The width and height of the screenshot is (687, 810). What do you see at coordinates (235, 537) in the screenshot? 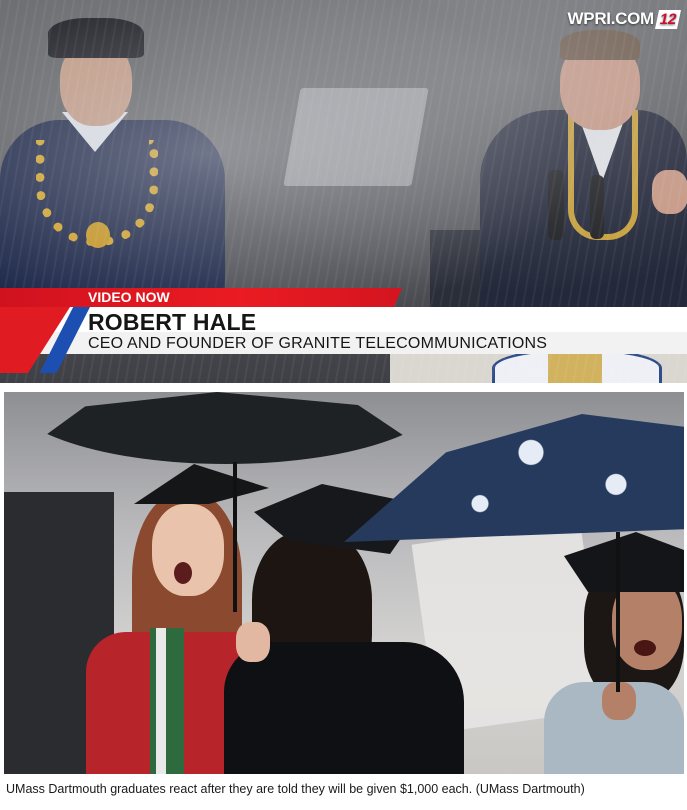
I see `black-umbrella-shaft` at bounding box center [235, 537].